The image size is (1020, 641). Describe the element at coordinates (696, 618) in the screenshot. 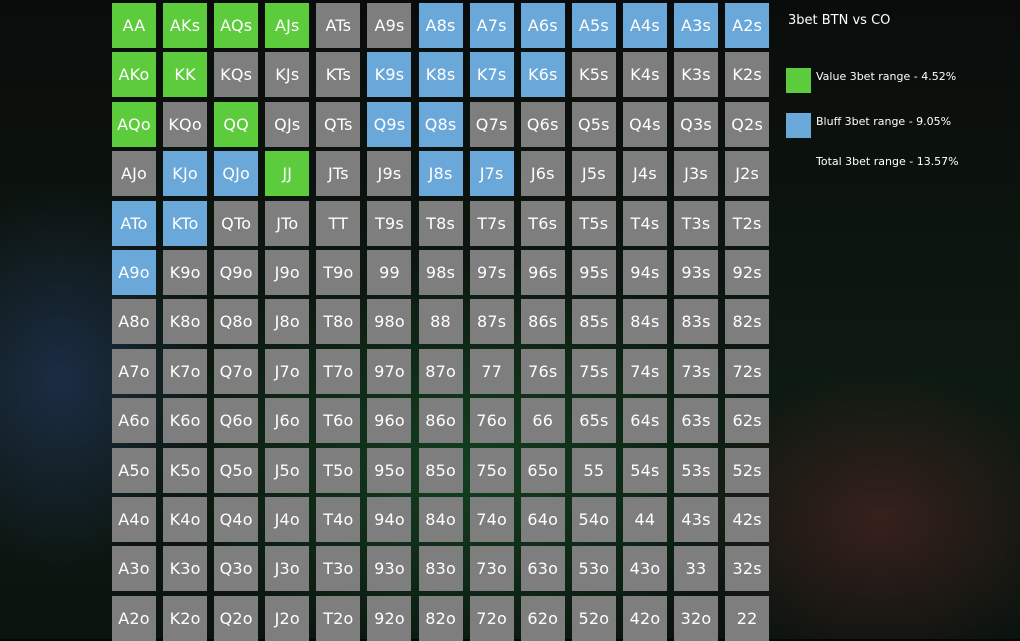

I see `hand-cell: 32o` at that location.